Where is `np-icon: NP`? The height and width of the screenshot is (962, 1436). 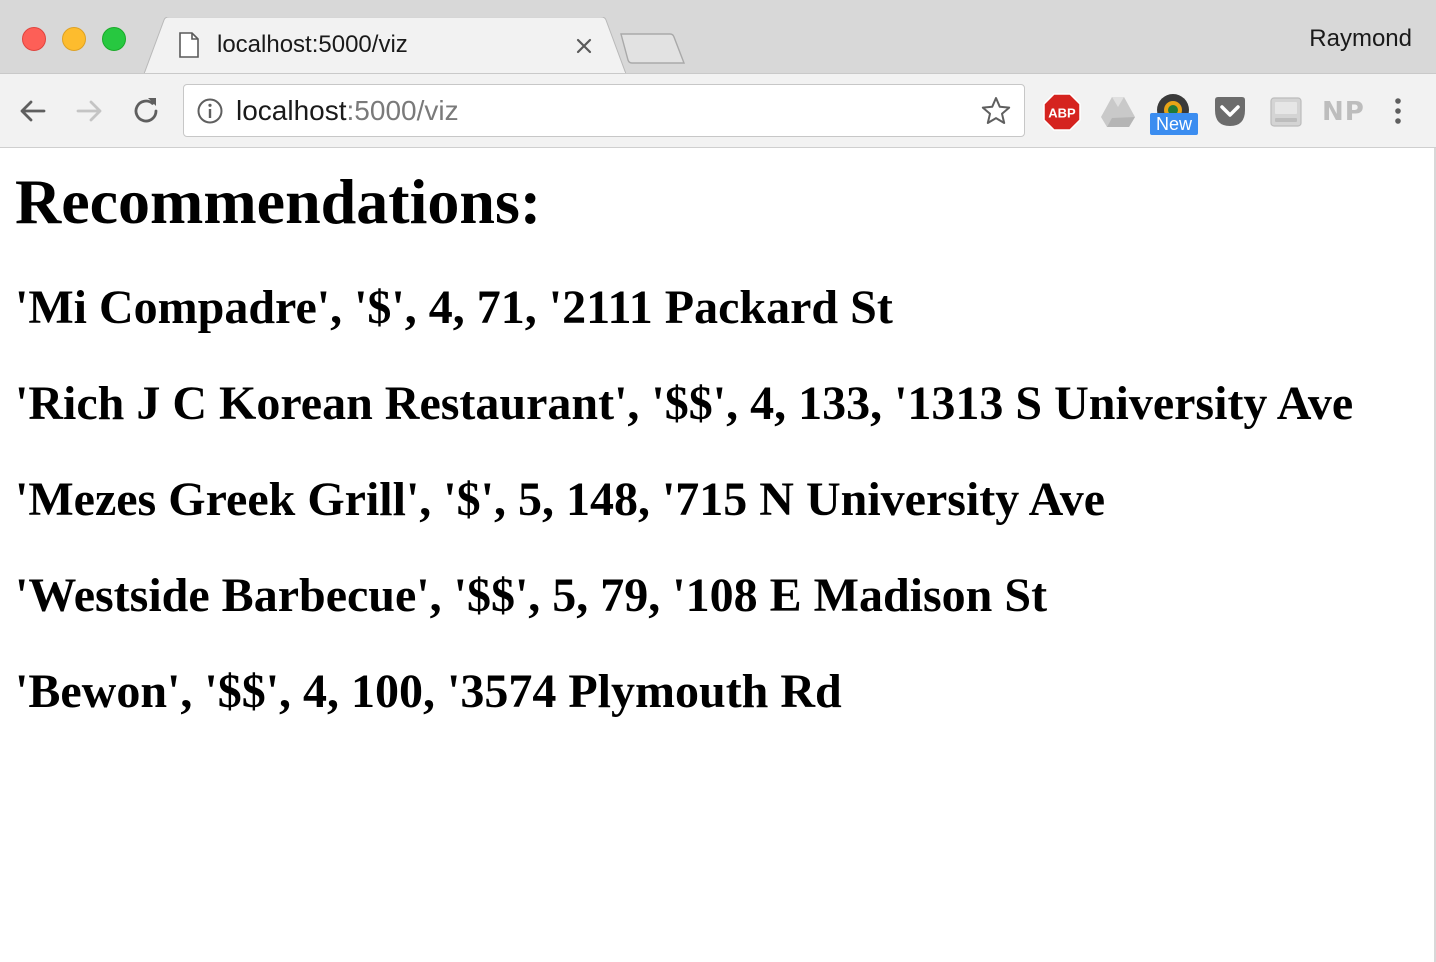 np-icon: NP is located at coordinates (1343, 112).